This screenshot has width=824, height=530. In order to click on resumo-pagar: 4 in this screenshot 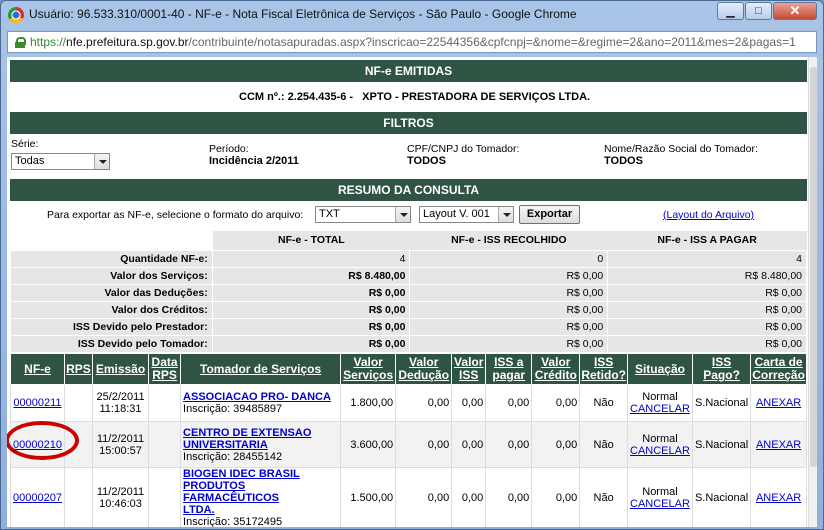, I will do `click(707, 259)`.